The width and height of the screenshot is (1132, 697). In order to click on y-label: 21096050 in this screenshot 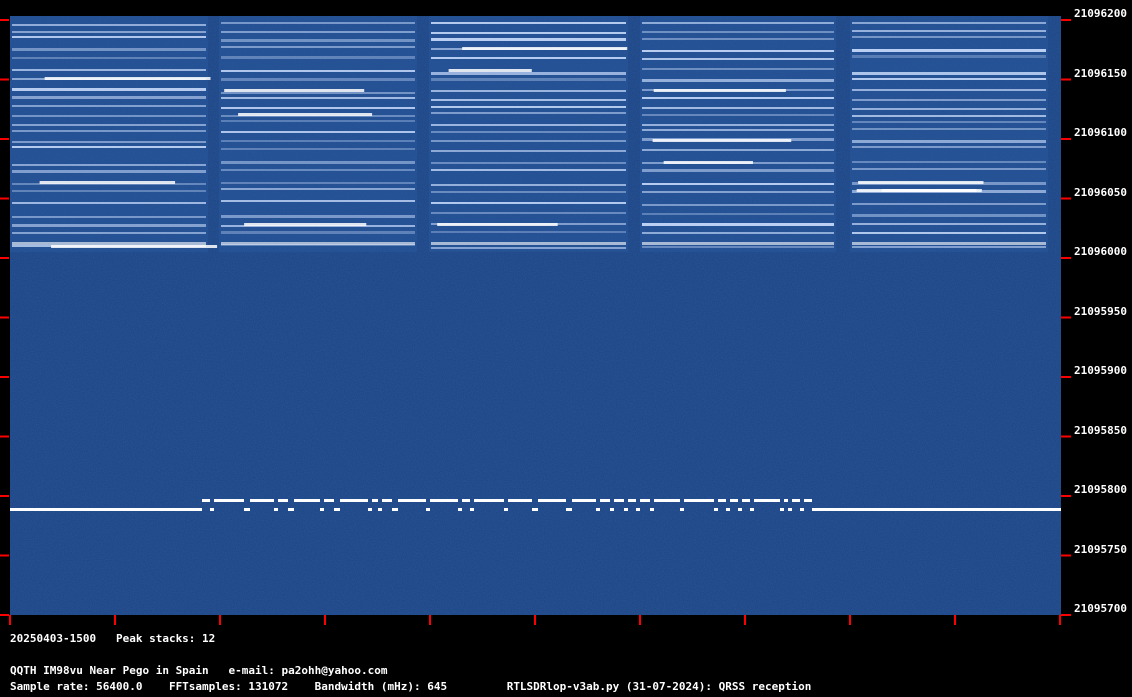, I will do `click(1100, 192)`.